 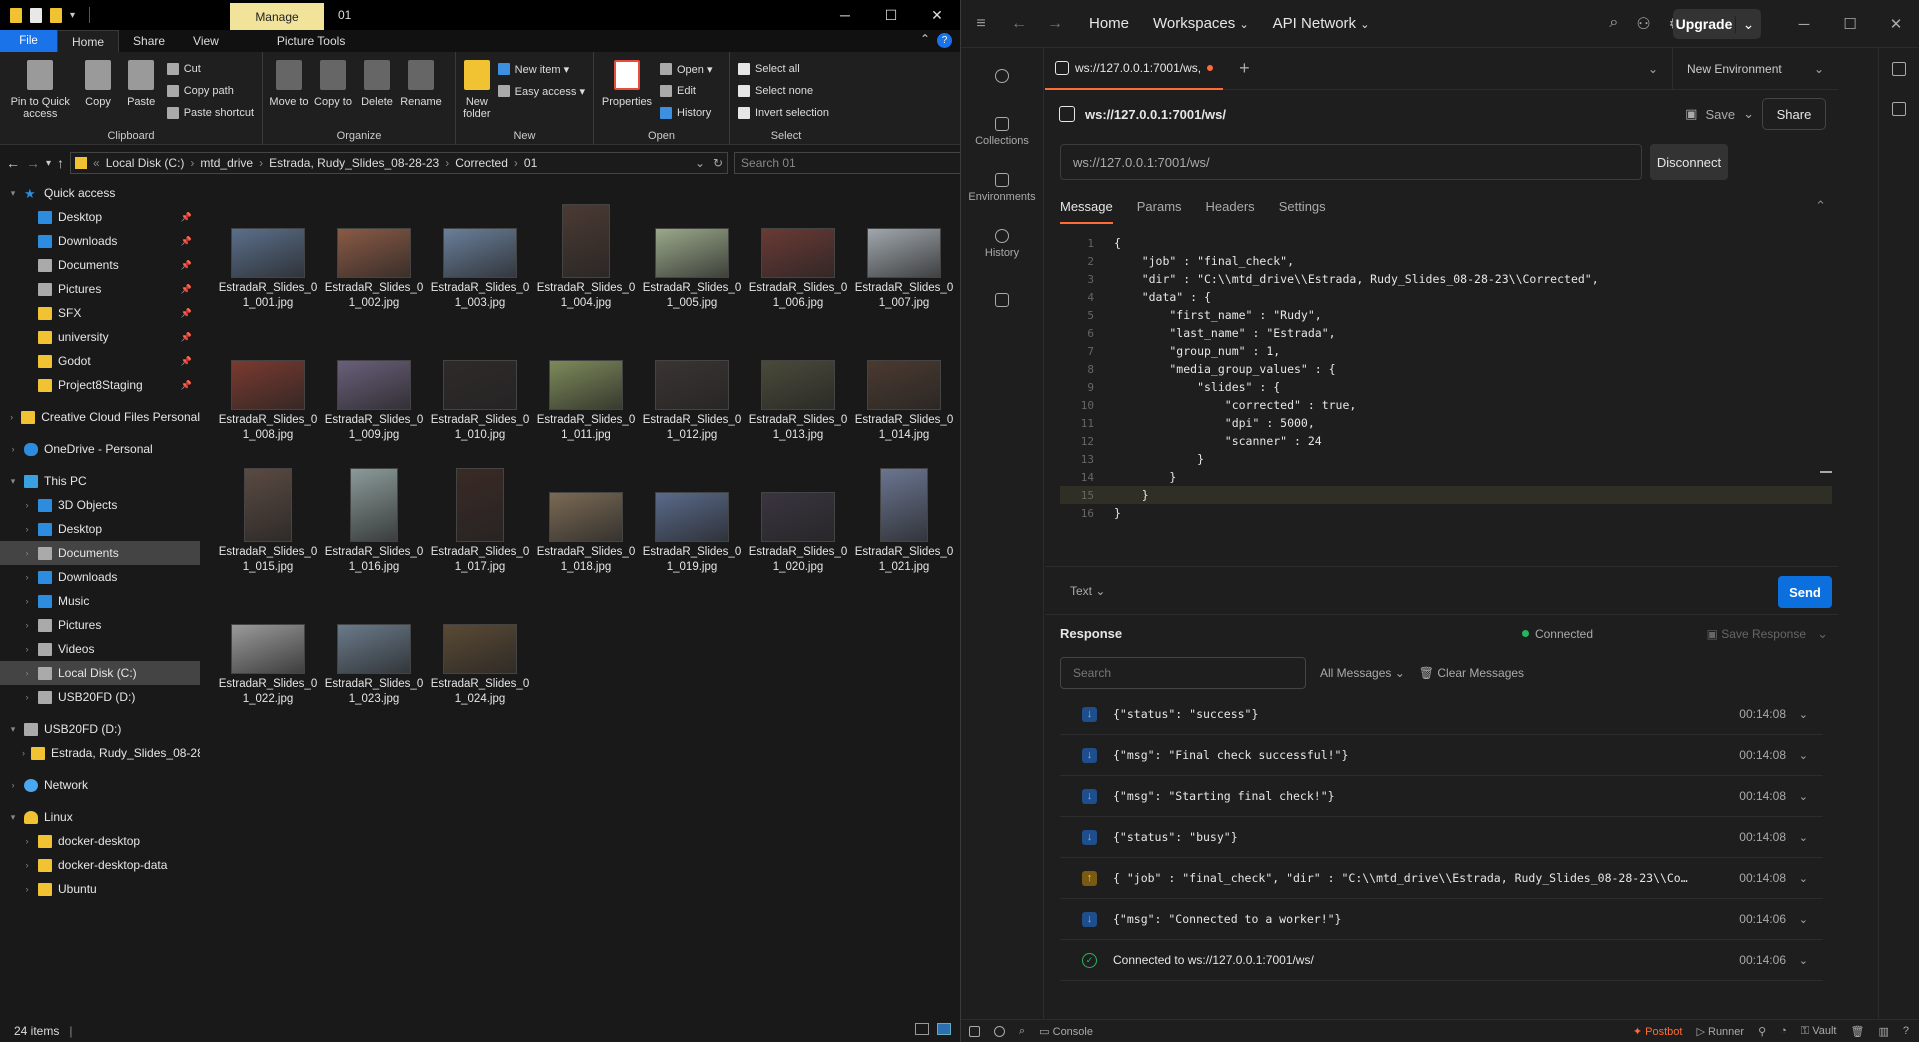 What do you see at coordinates (1244, 68) in the screenshot?
I see `new-tab-button: +` at bounding box center [1244, 68].